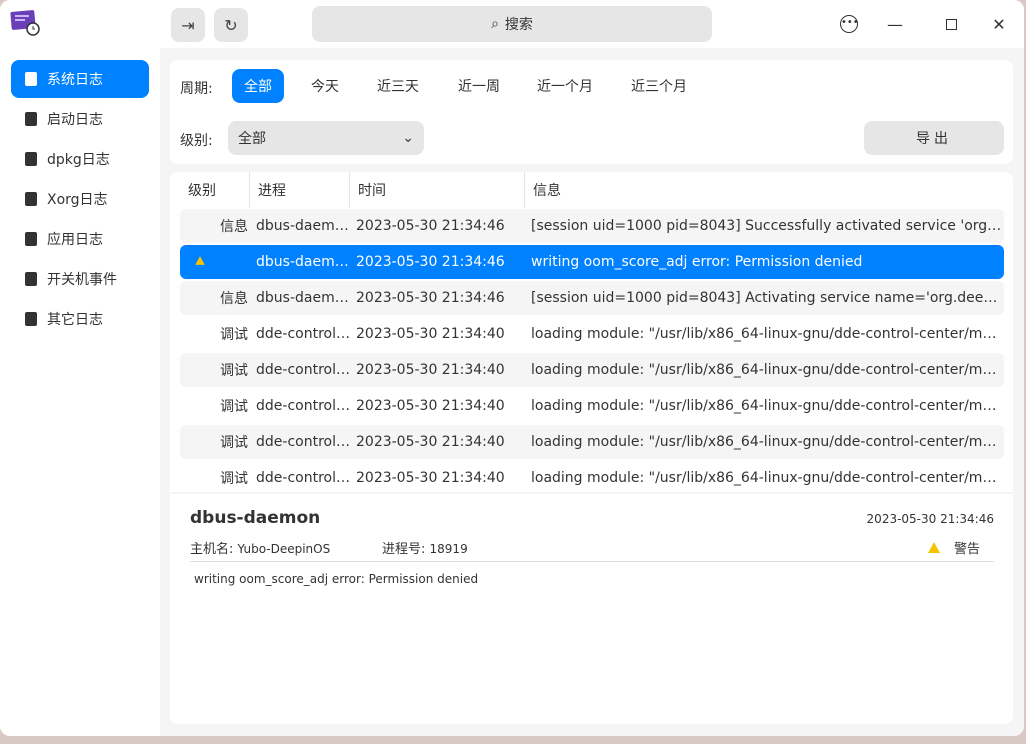  What do you see at coordinates (215, 262) in the screenshot?
I see `row-level` at bounding box center [215, 262].